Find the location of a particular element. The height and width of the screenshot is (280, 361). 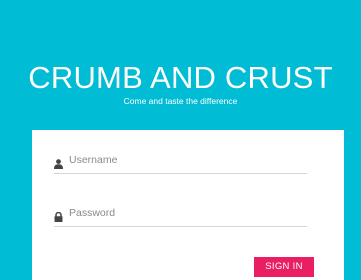

sign-in-button: SIGN IN is located at coordinates (284, 267).